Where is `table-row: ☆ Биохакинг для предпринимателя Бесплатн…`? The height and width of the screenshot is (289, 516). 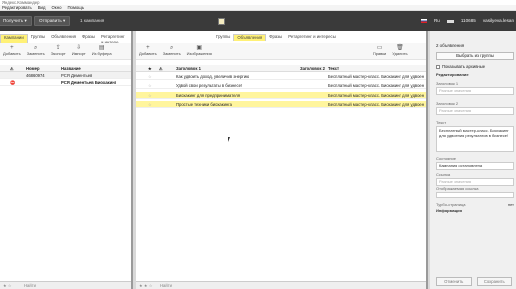 table-row: ☆ Биохакинг для предпринимателя Бесплатн… is located at coordinates (281, 95).